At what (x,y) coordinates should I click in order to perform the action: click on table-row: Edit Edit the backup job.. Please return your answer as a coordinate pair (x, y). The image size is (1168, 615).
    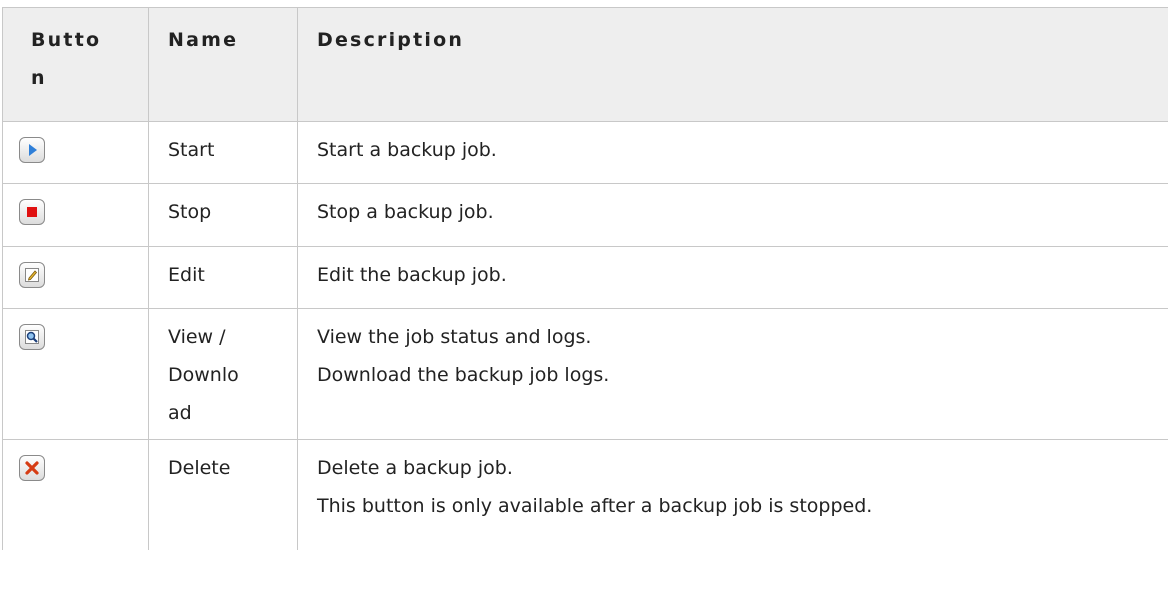
    Looking at the image, I should click on (585, 278).